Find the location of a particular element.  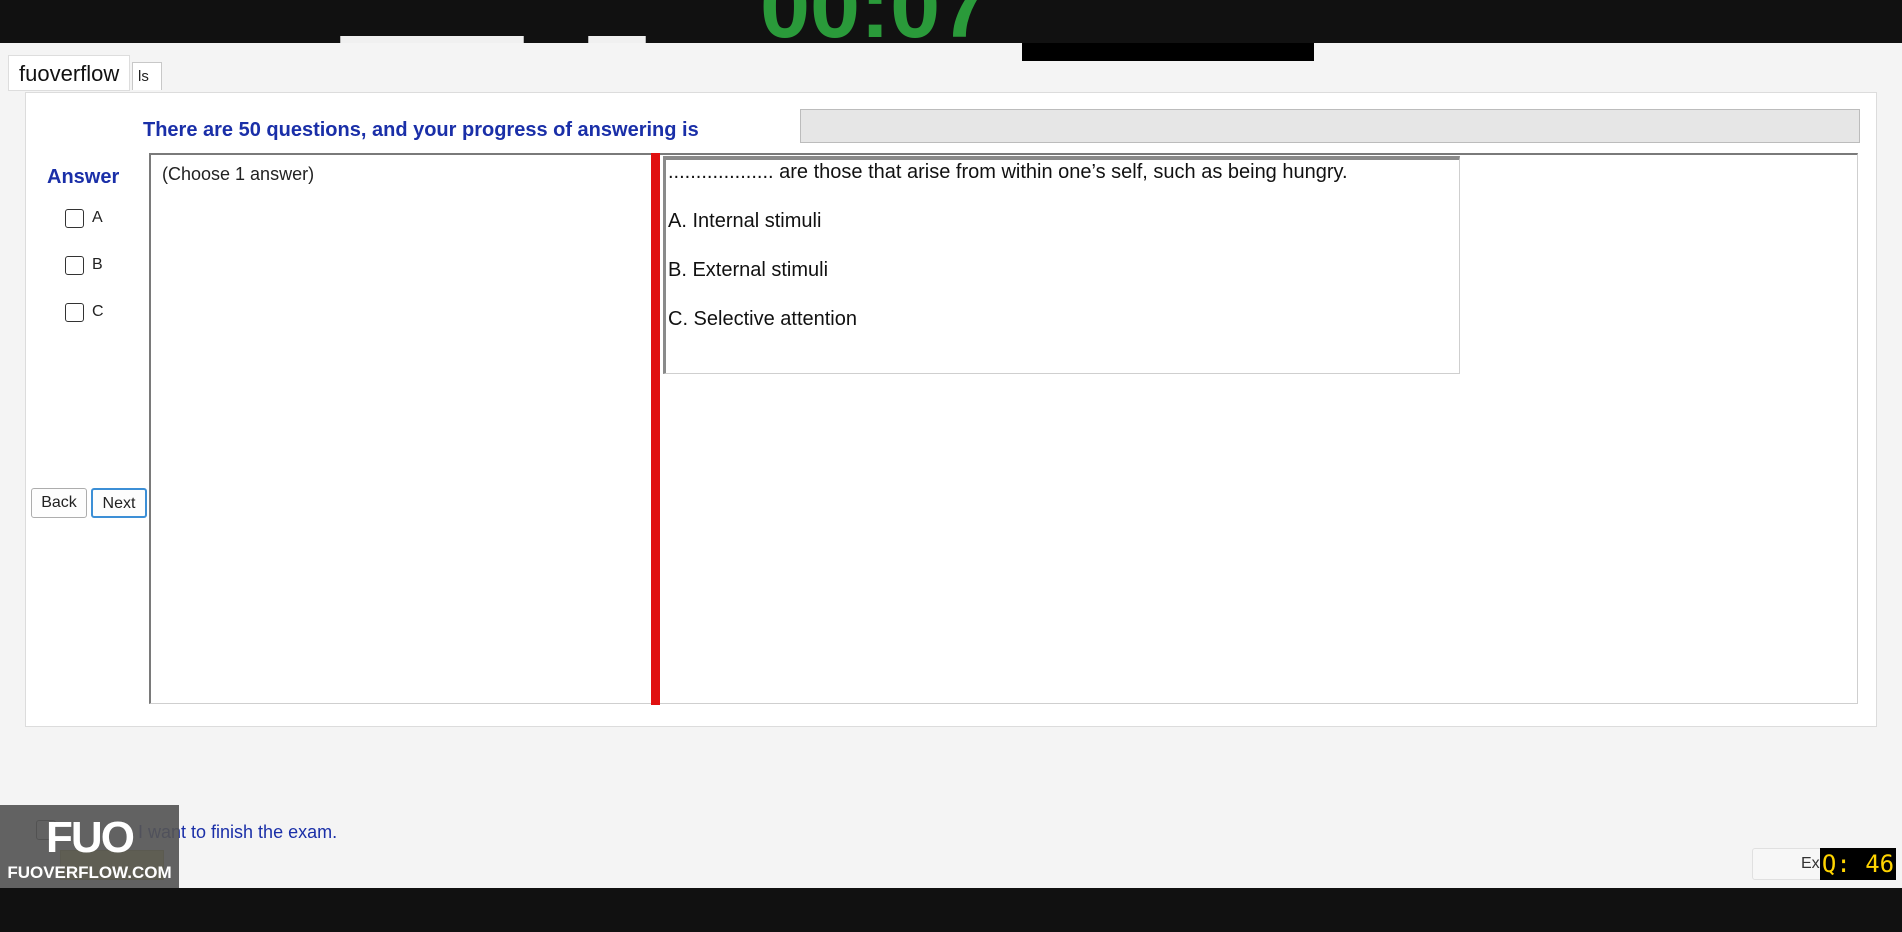

checkbox-a is located at coordinates (74, 218).